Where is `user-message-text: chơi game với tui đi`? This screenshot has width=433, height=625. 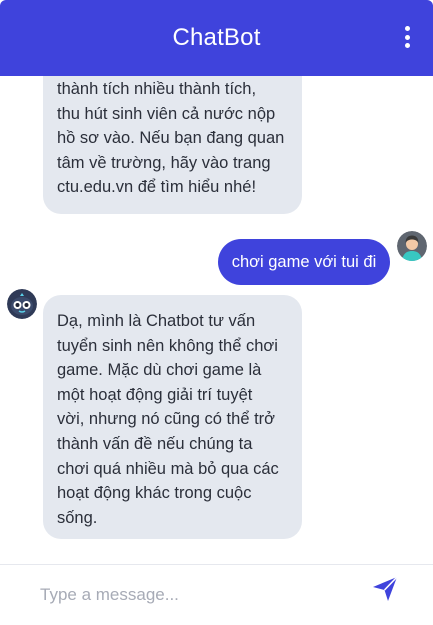
user-message-text: chơi game với tui đi is located at coordinates (304, 261).